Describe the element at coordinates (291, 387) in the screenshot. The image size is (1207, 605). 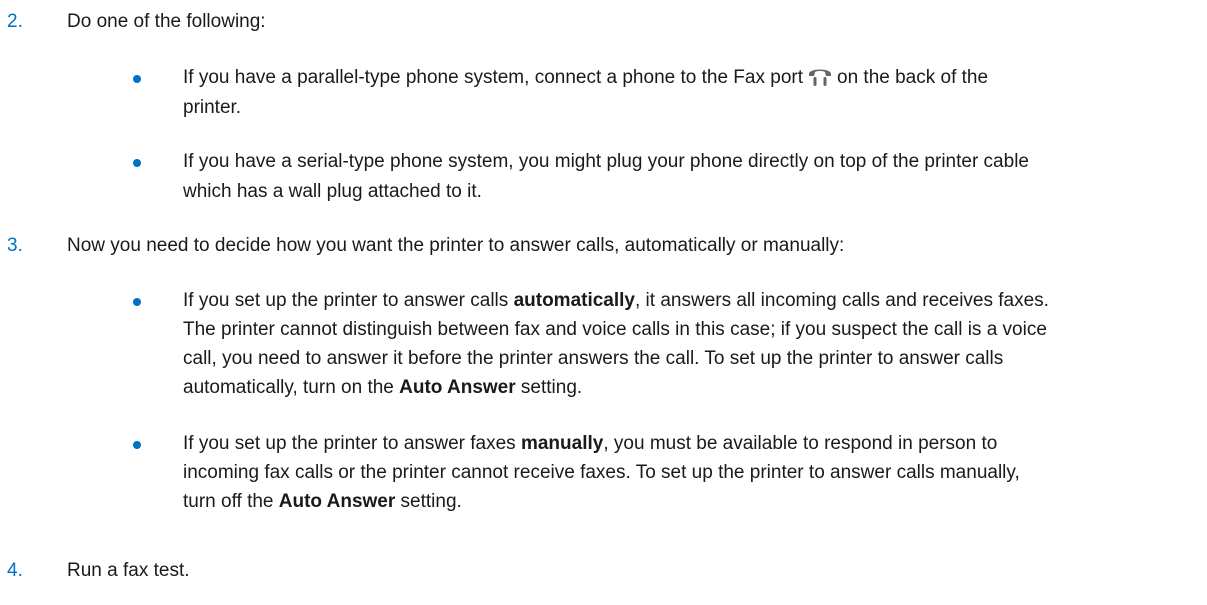
I see `text-segment: automatically, turn on the` at that location.